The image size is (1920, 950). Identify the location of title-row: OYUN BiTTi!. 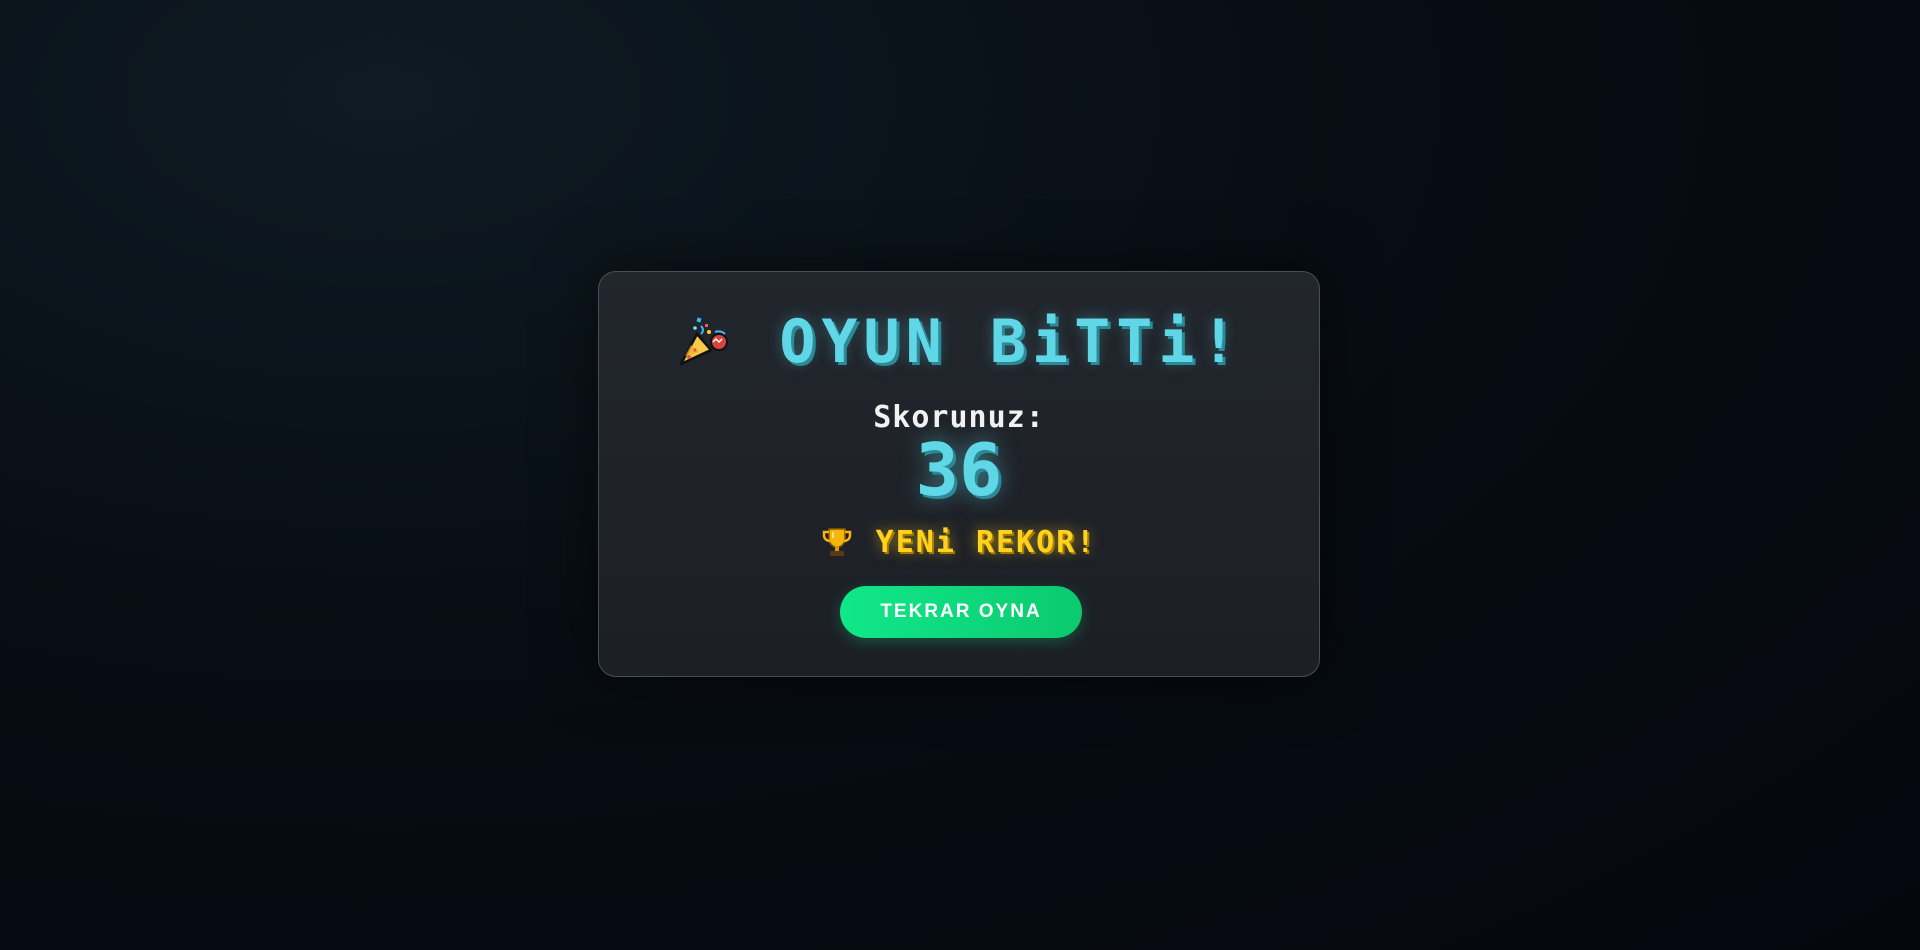
(959, 342).